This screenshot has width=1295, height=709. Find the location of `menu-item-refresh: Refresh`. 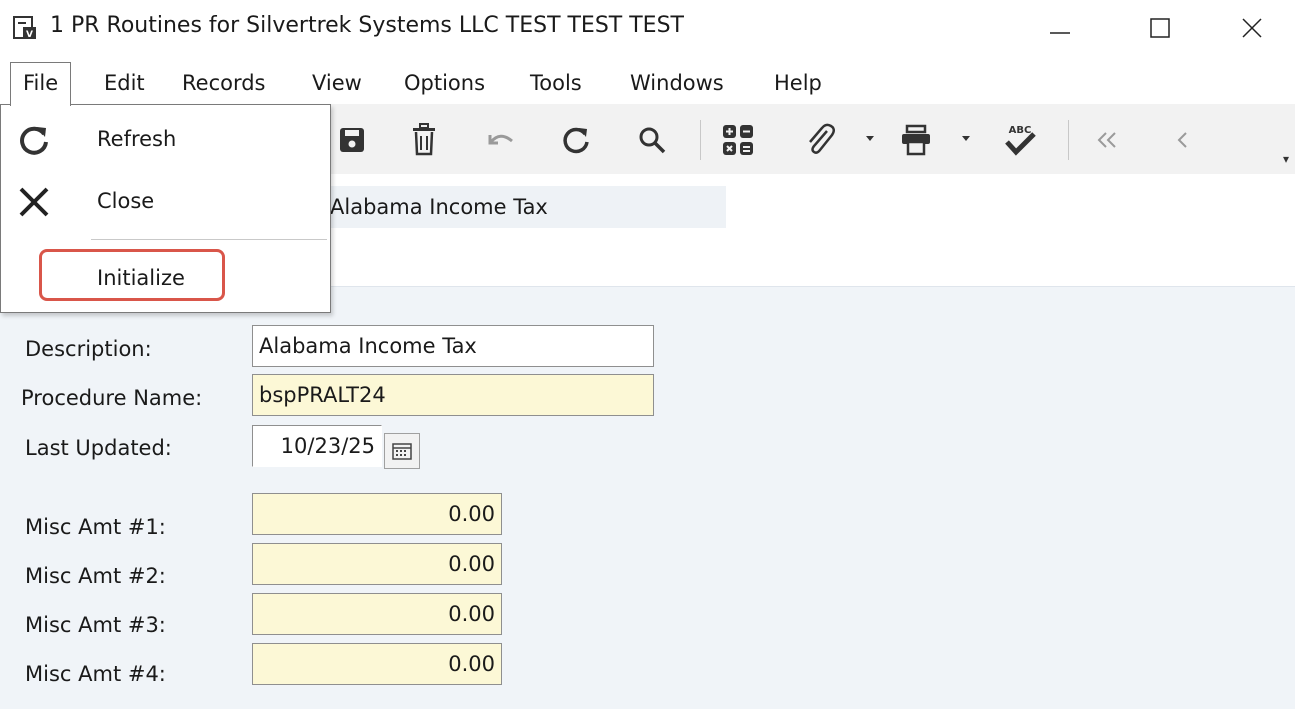

menu-item-refresh: Refresh is located at coordinates (165, 139).